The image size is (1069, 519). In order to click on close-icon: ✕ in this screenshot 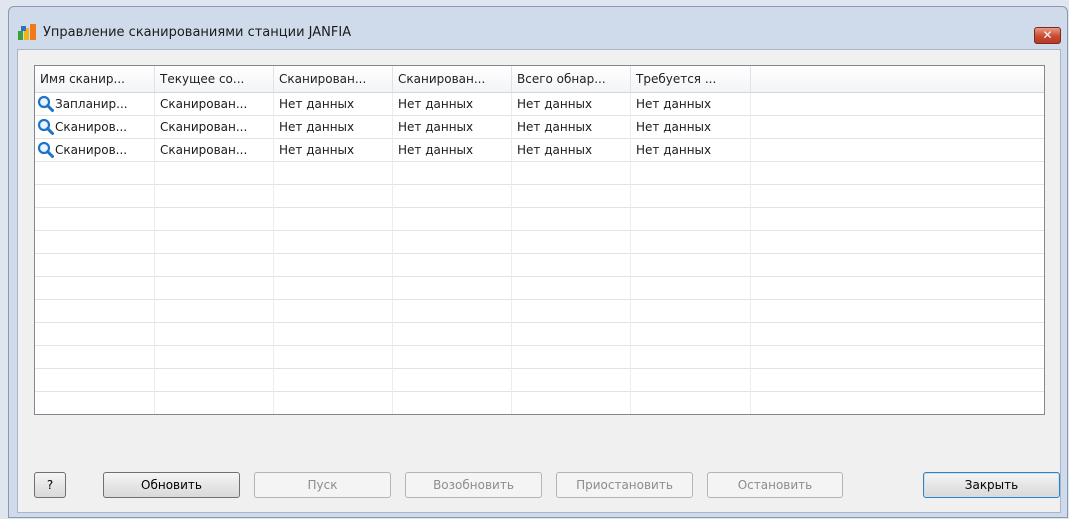, I will do `click(1047, 35)`.